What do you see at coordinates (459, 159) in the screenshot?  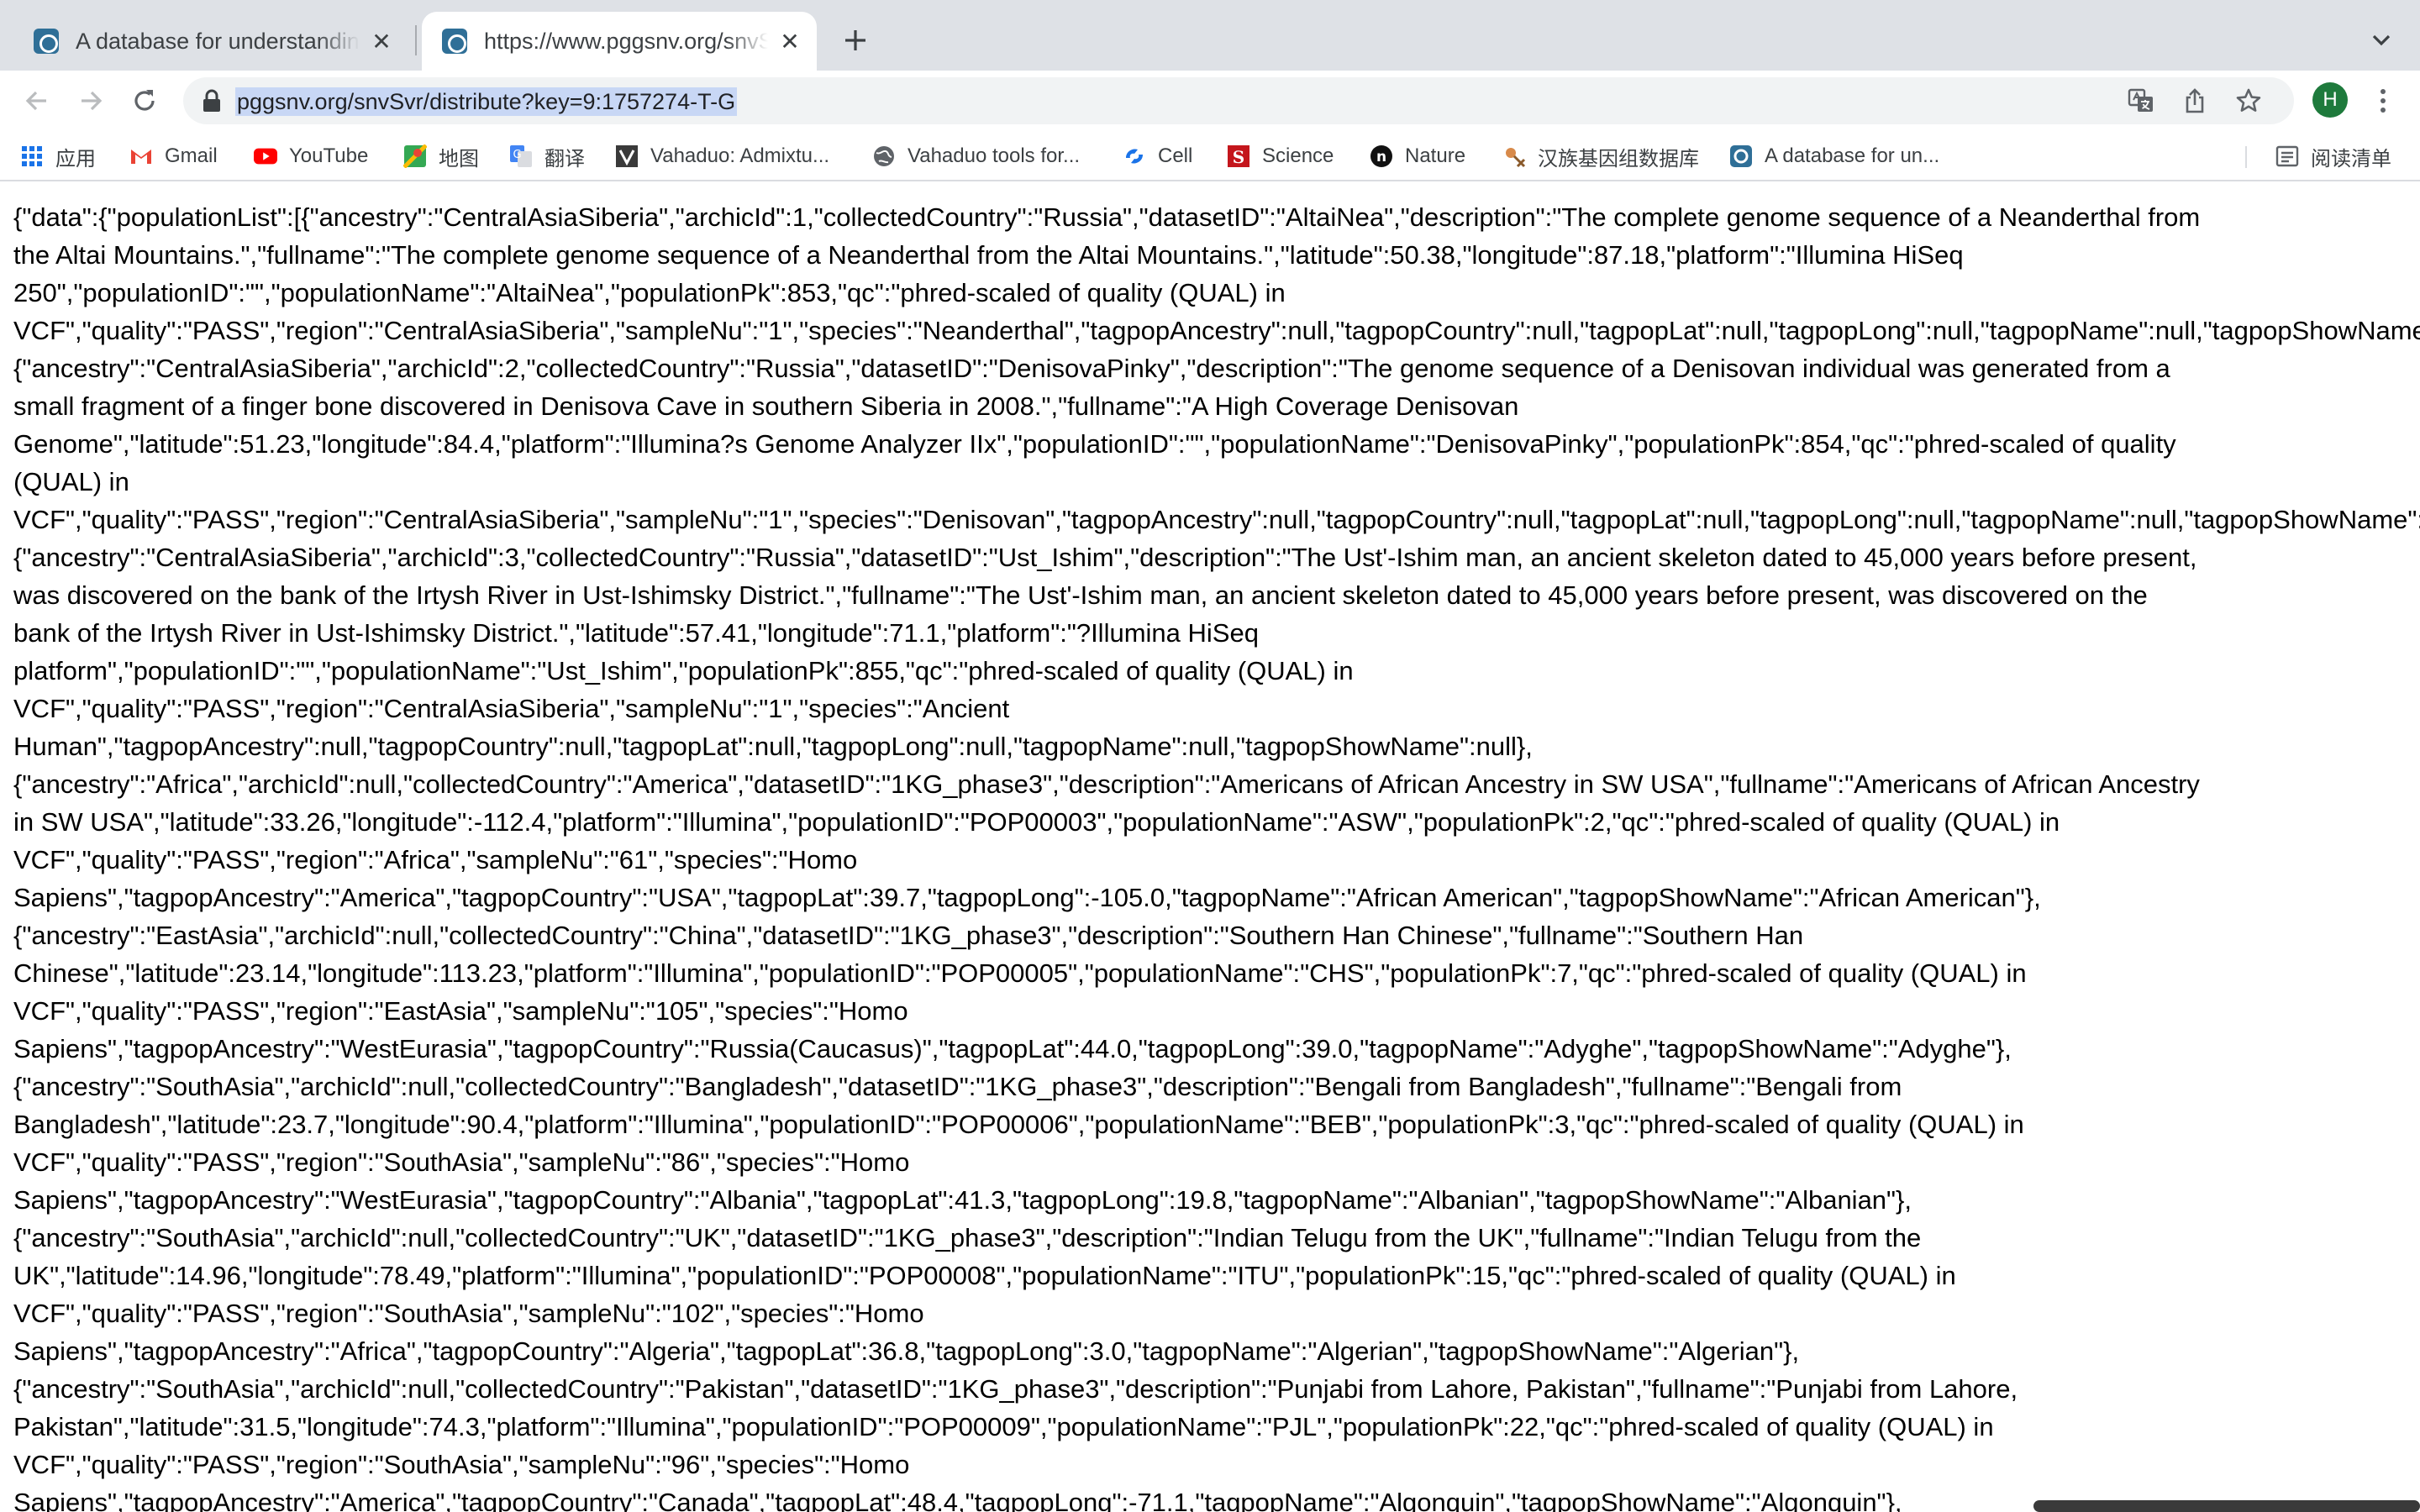 I see `bookmark-label: 地图` at bounding box center [459, 159].